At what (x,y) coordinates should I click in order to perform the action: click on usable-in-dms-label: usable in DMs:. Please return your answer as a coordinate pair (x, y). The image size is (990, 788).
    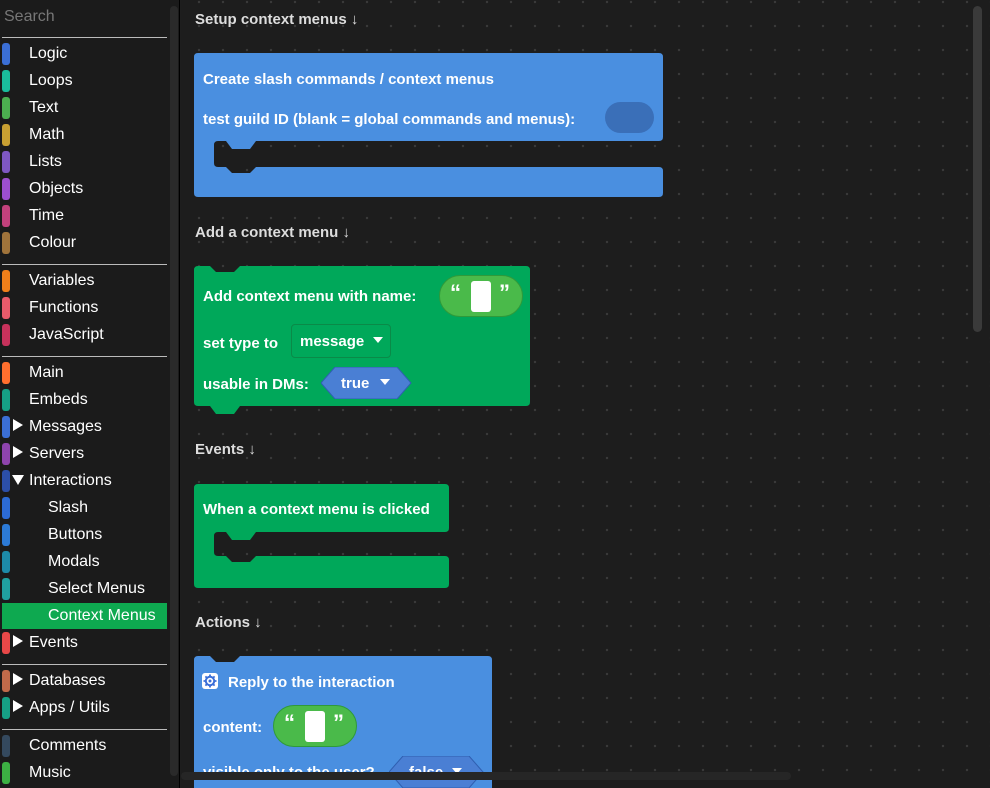
    Looking at the image, I should click on (256, 384).